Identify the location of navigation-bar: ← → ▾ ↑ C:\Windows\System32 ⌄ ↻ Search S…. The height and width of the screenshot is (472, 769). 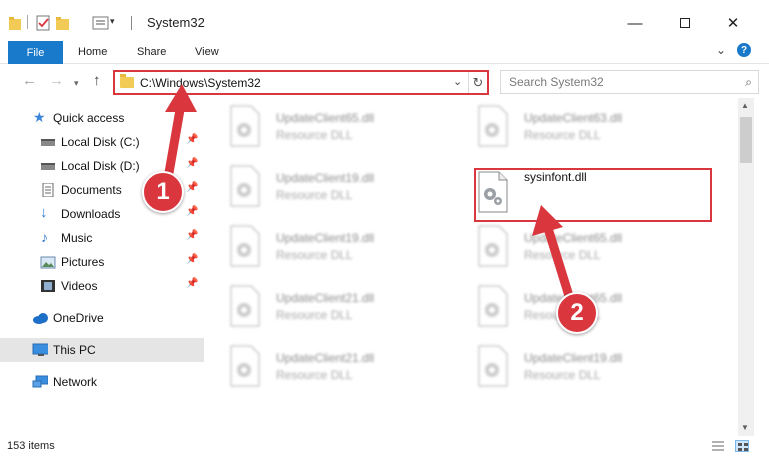
(384, 81).